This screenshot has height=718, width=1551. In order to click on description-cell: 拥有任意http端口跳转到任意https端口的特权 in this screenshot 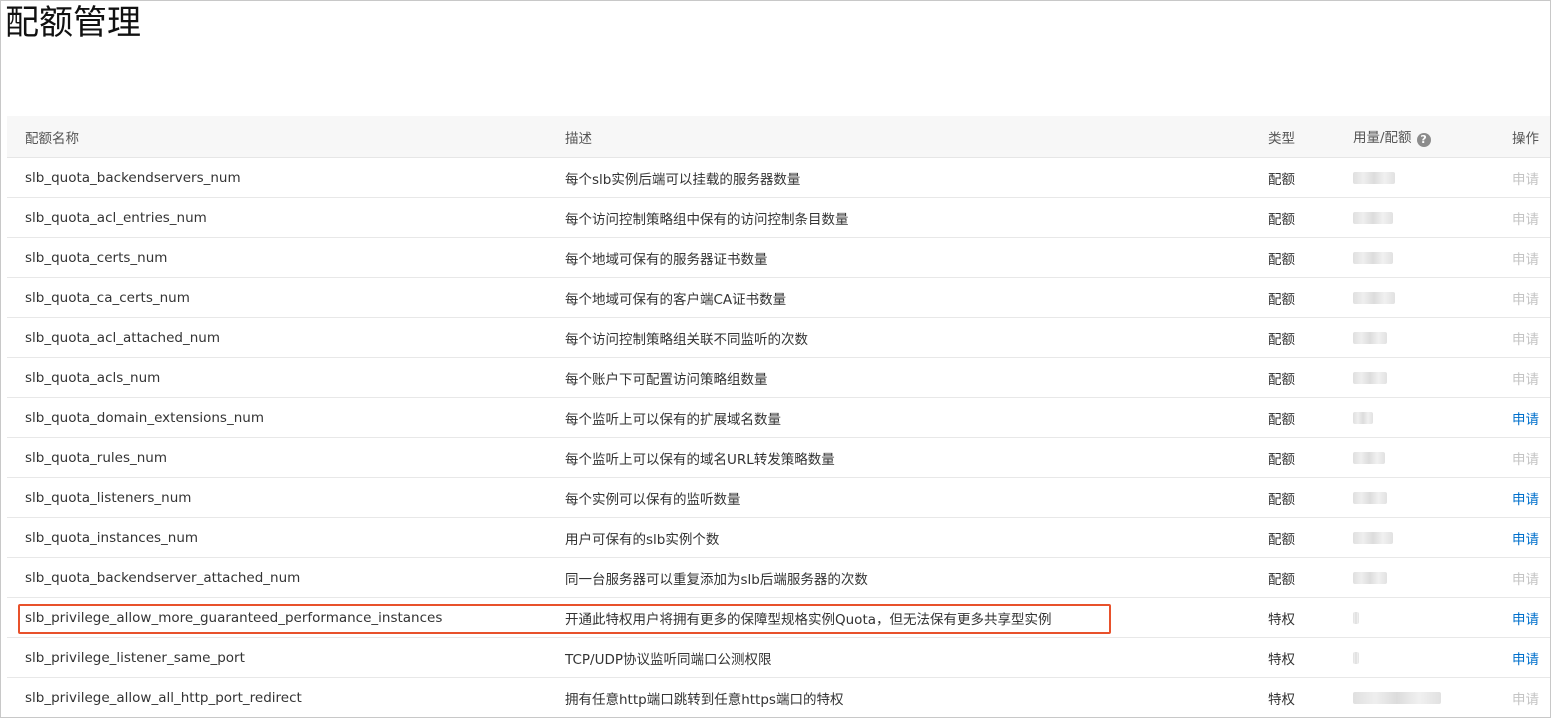, I will do `click(916, 697)`.